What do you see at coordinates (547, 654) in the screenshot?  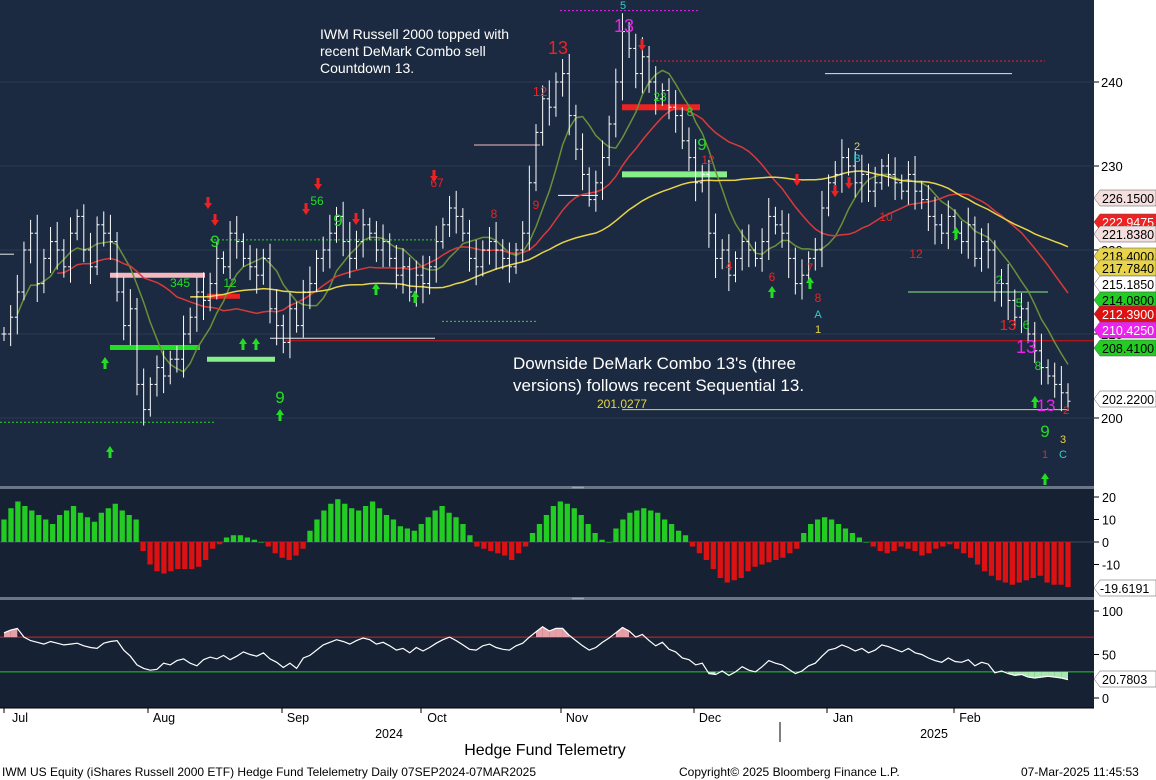 I see `rsi-panel` at bounding box center [547, 654].